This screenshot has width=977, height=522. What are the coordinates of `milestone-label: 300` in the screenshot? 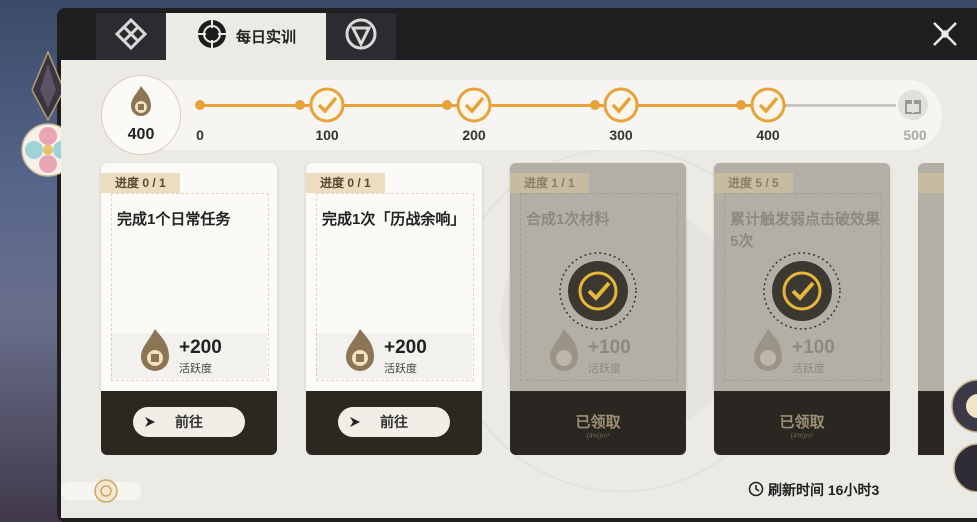 It's located at (621, 135).